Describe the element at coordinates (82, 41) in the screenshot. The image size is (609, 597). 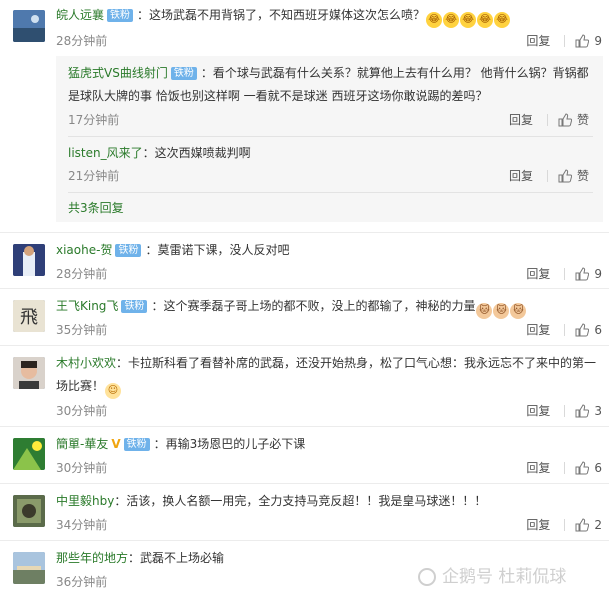
I see `comment-time: 28分钟前` at that location.